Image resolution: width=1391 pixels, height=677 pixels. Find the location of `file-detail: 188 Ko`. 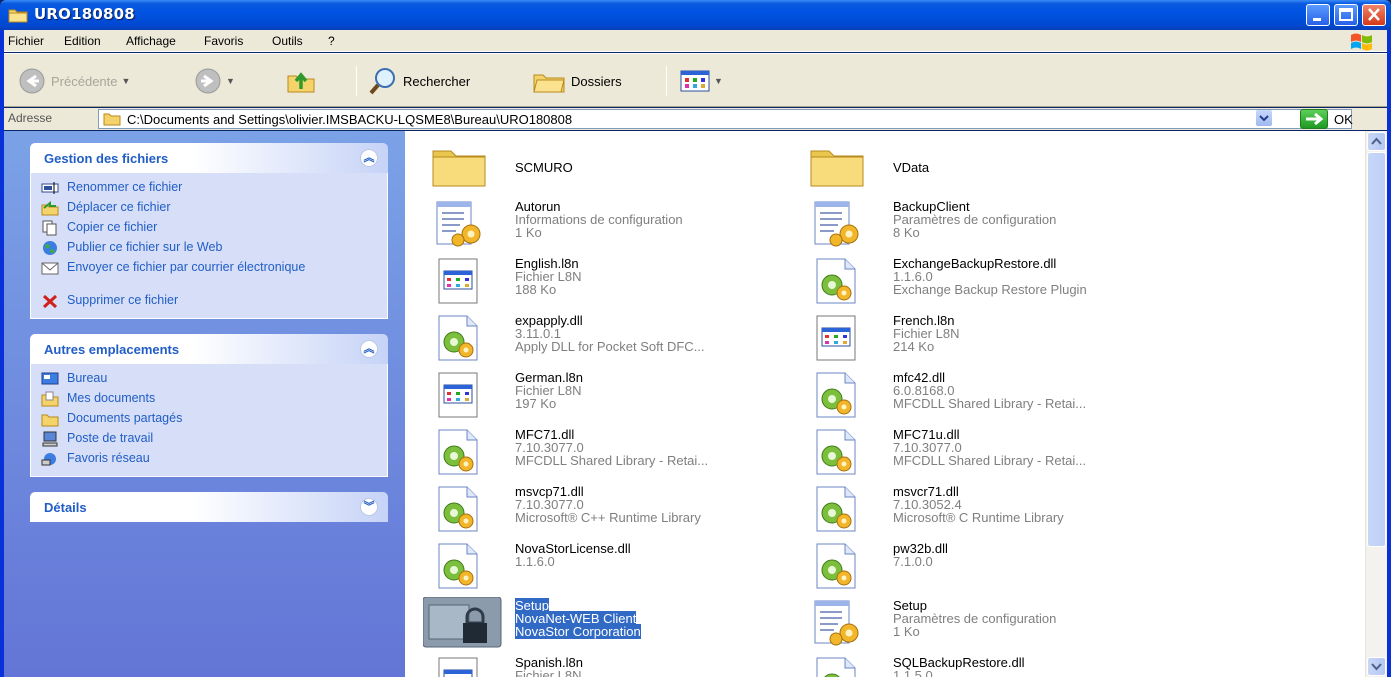

file-detail: 188 Ko is located at coordinates (536, 289).